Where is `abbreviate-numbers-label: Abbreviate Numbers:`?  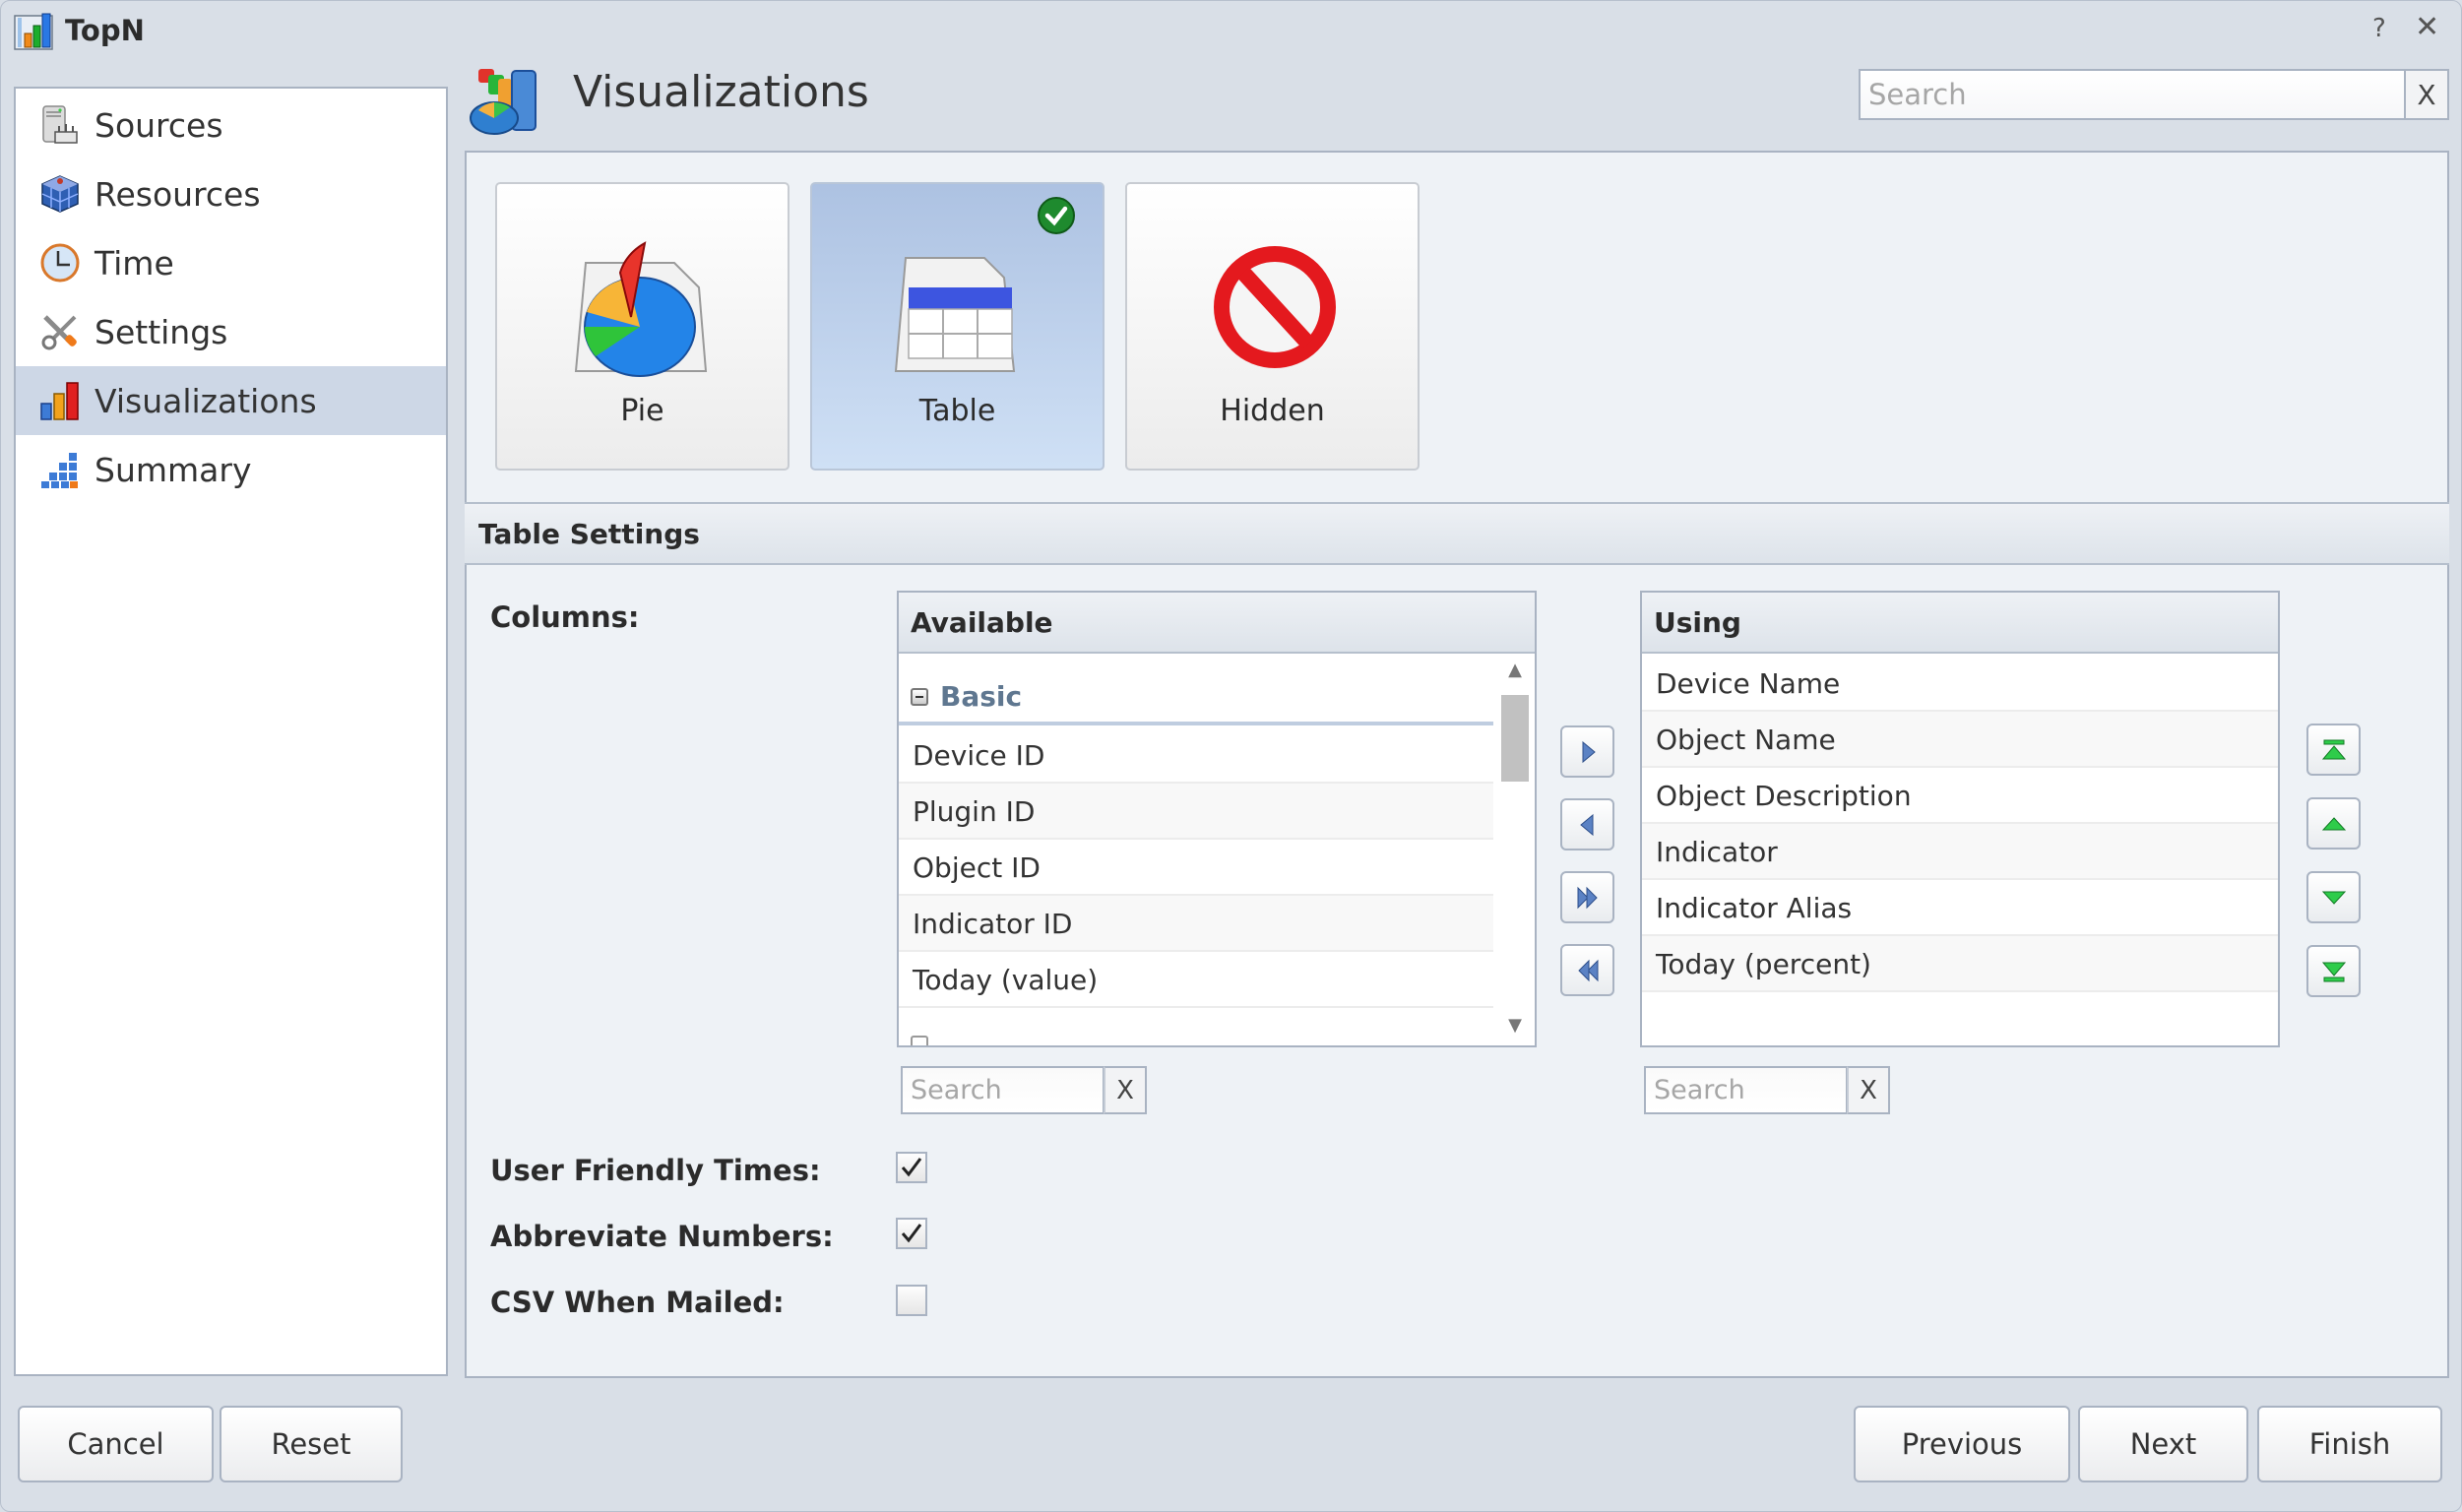 abbreviate-numbers-label: Abbreviate Numbers: is located at coordinates (662, 1236).